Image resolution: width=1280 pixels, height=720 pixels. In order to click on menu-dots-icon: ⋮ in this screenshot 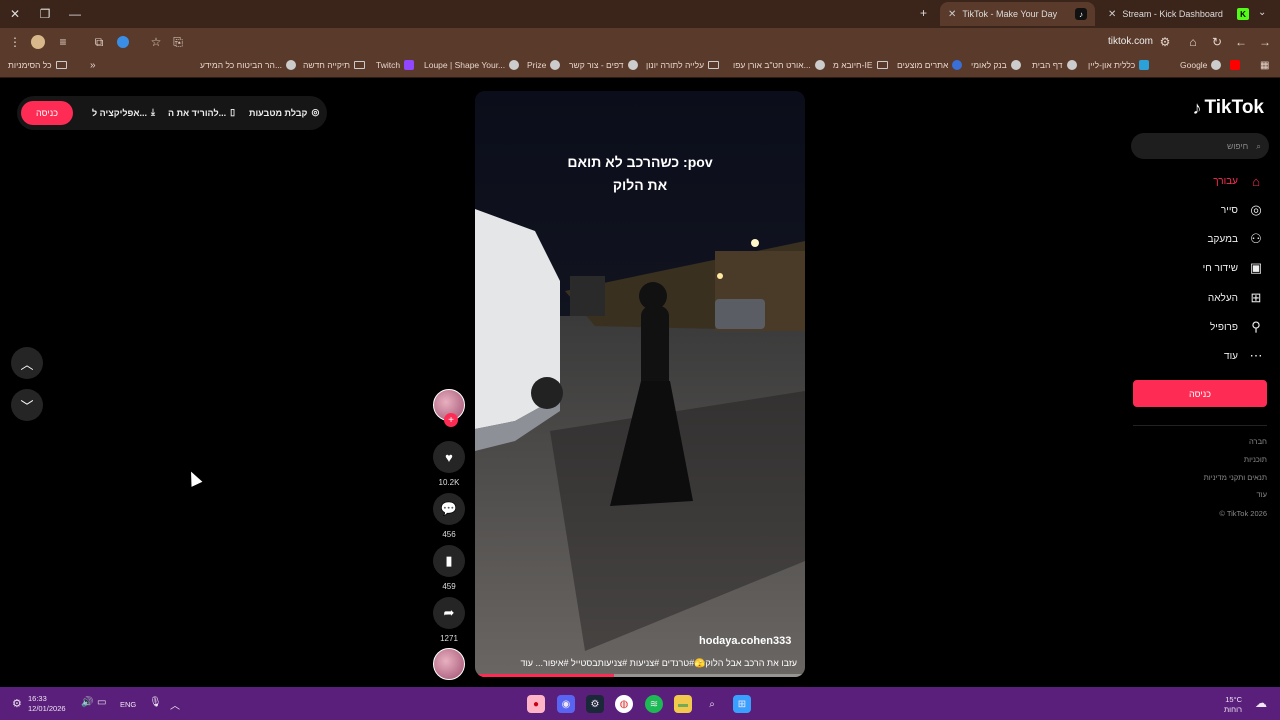, I will do `click(15, 42)`.